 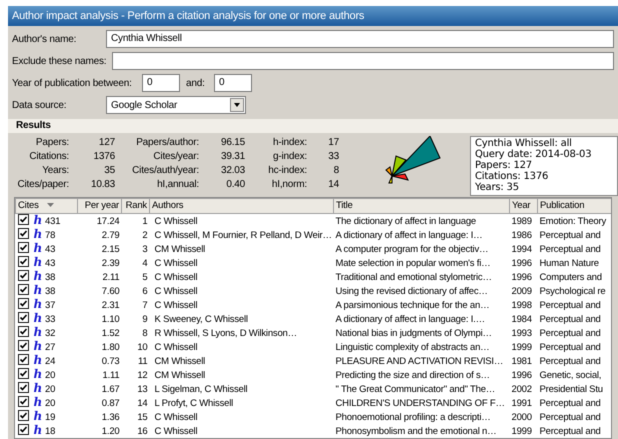 What do you see at coordinates (522, 375) in the screenshot?
I see `table-cell: 1996` at bounding box center [522, 375].